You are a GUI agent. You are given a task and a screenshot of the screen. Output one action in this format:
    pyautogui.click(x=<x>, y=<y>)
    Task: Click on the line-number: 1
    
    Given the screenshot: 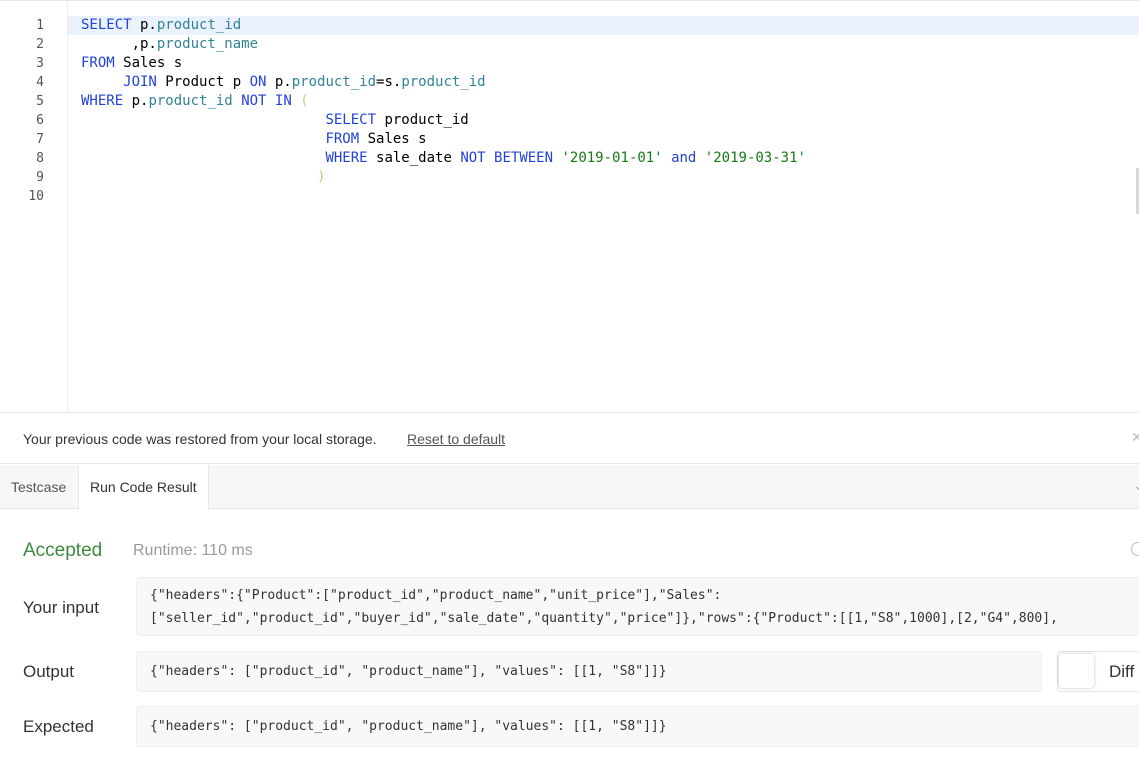 What is the action you would take?
    pyautogui.click(x=40, y=25)
    